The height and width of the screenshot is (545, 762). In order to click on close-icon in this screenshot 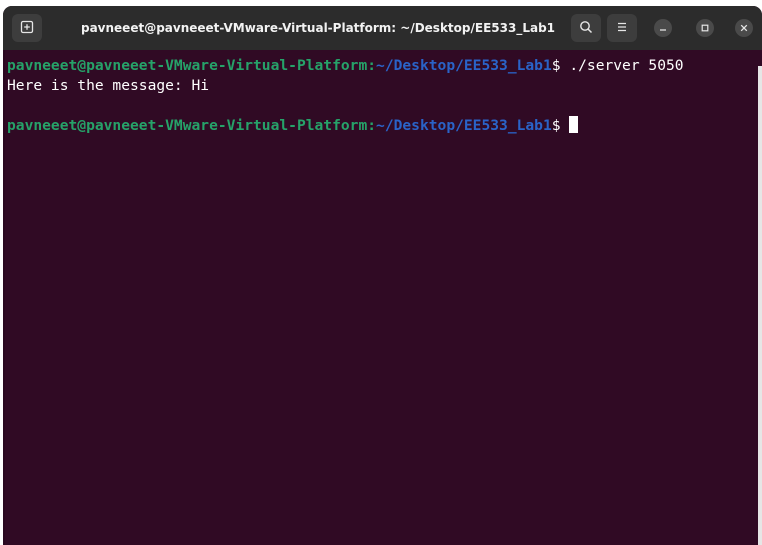, I will do `click(744, 28)`.